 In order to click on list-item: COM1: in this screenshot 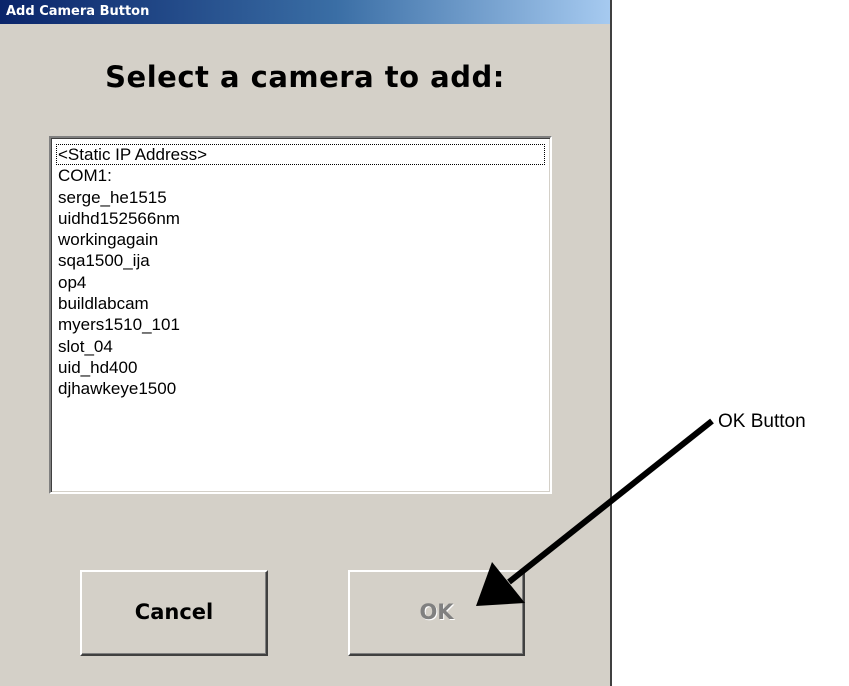, I will do `click(300, 175)`.